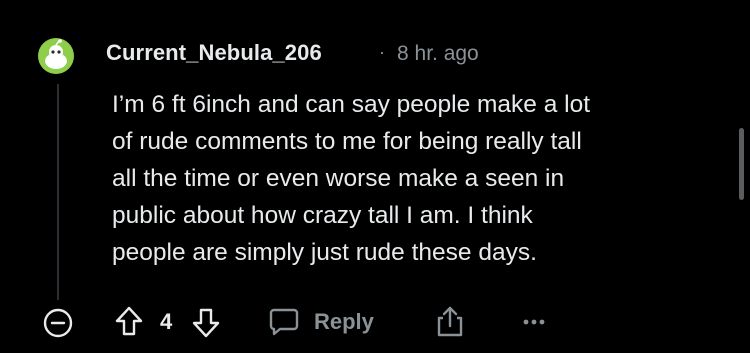 This screenshot has height=353, width=750. I want to click on username: Current_Nebula_206, so click(214, 53).